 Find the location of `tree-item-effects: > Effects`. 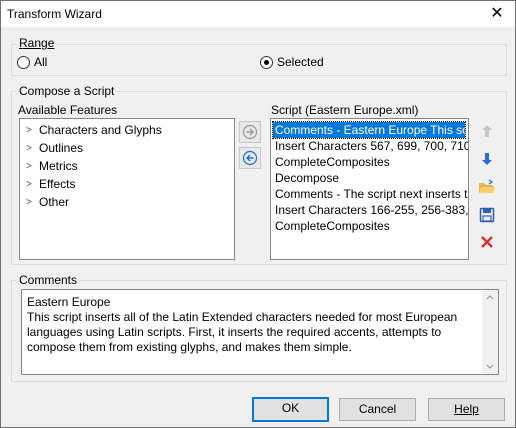

tree-item-effects: > Effects is located at coordinates (50, 184).